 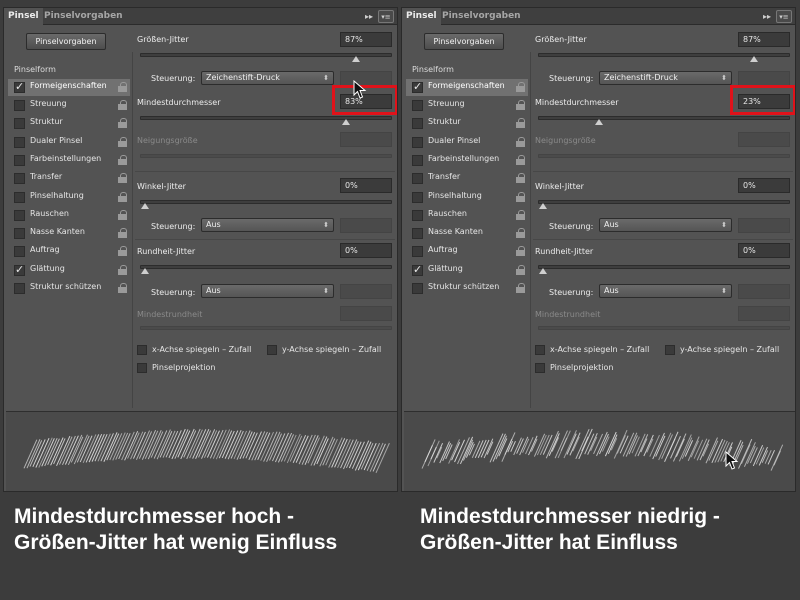 What do you see at coordinates (69, 105) in the screenshot?
I see `sidebar-item-streuung: Streuung` at bounding box center [69, 105].